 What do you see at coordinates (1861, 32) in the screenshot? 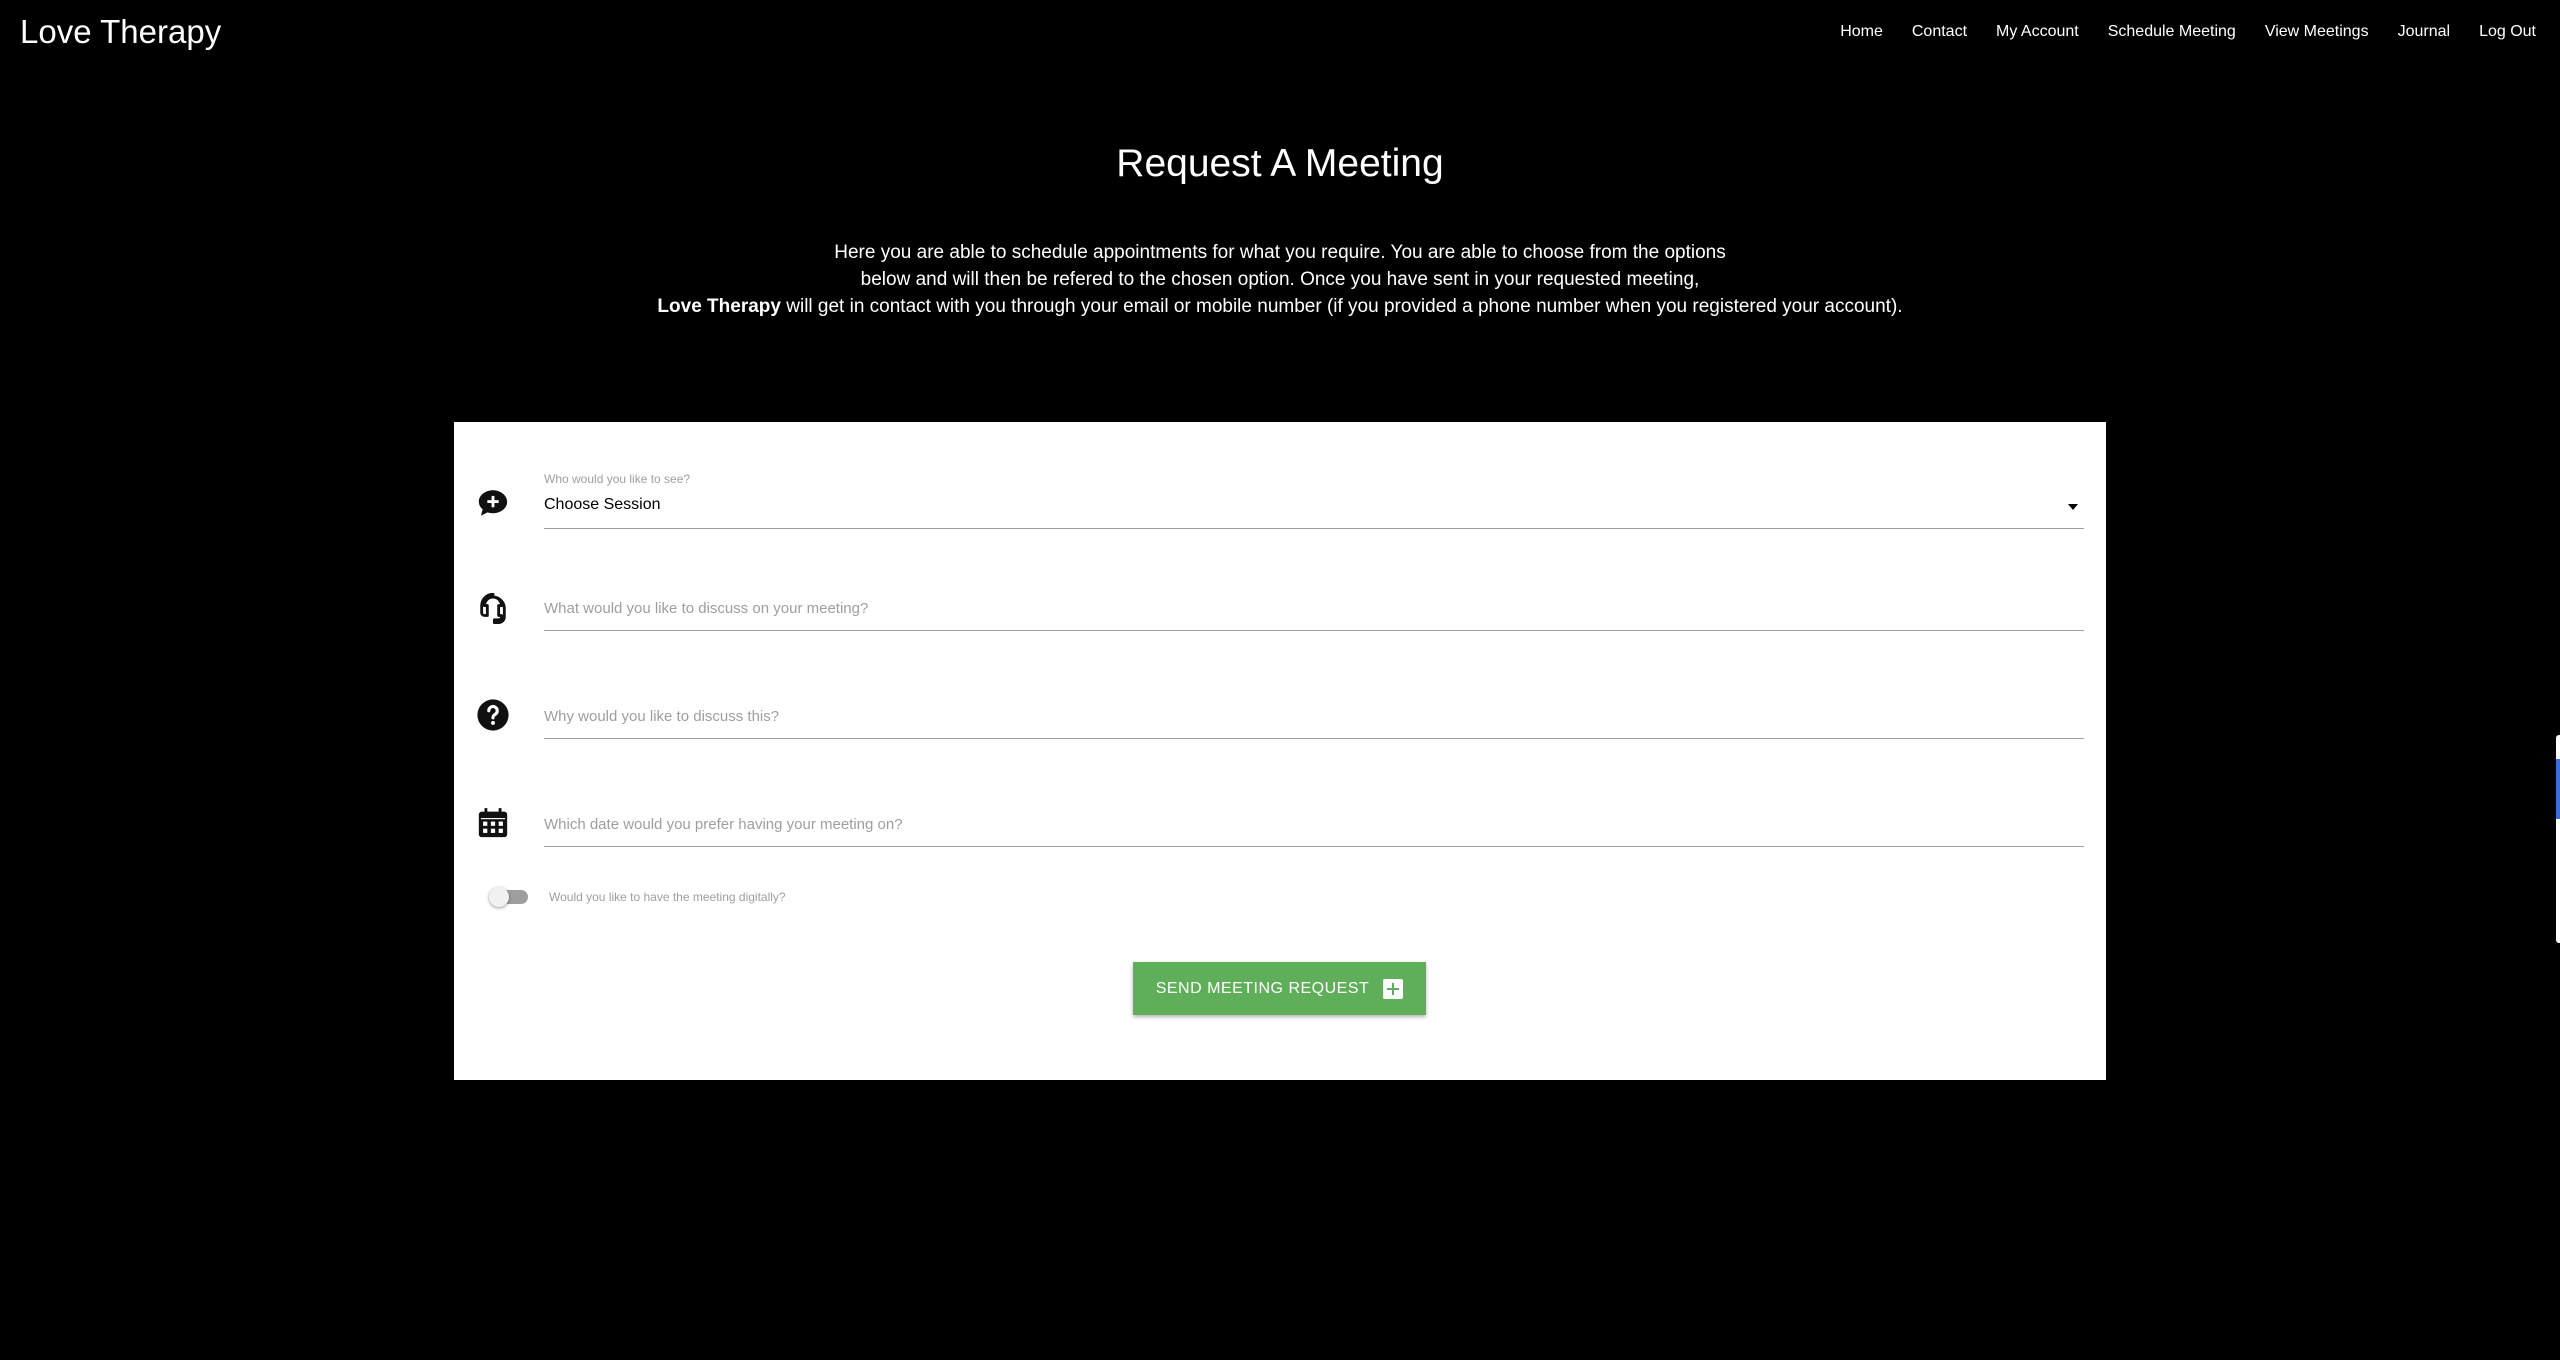
I see `nav-home: Home` at bounding box center [1861, 32].